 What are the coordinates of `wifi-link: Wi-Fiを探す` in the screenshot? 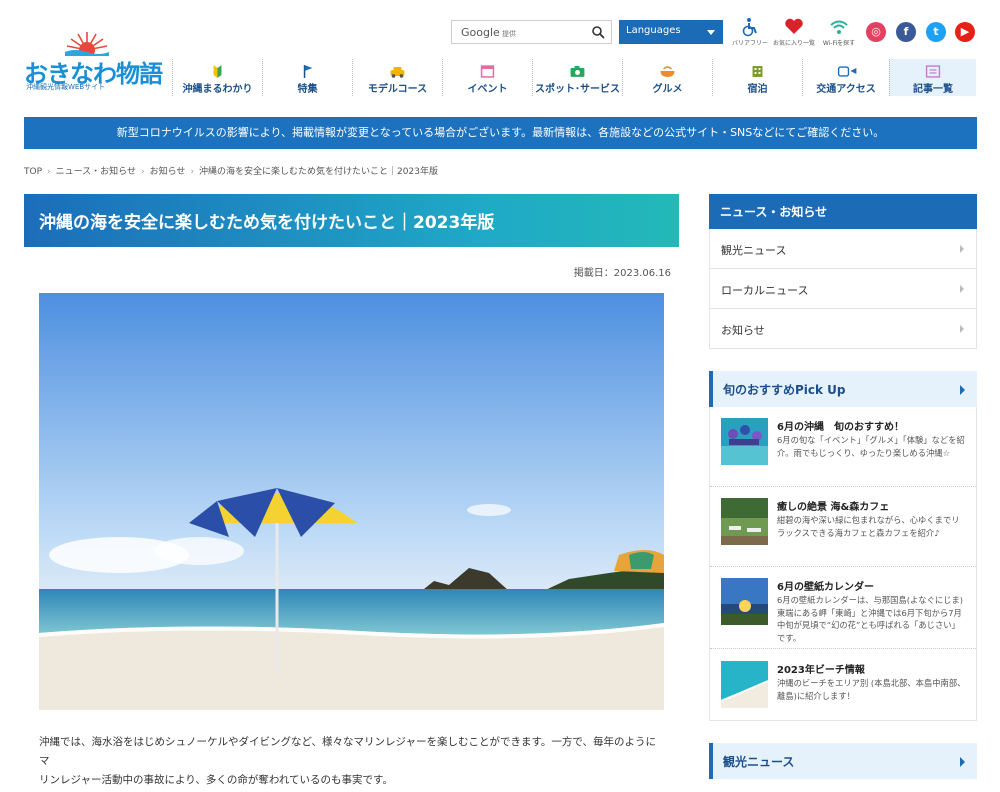 It's located at (839, 32).